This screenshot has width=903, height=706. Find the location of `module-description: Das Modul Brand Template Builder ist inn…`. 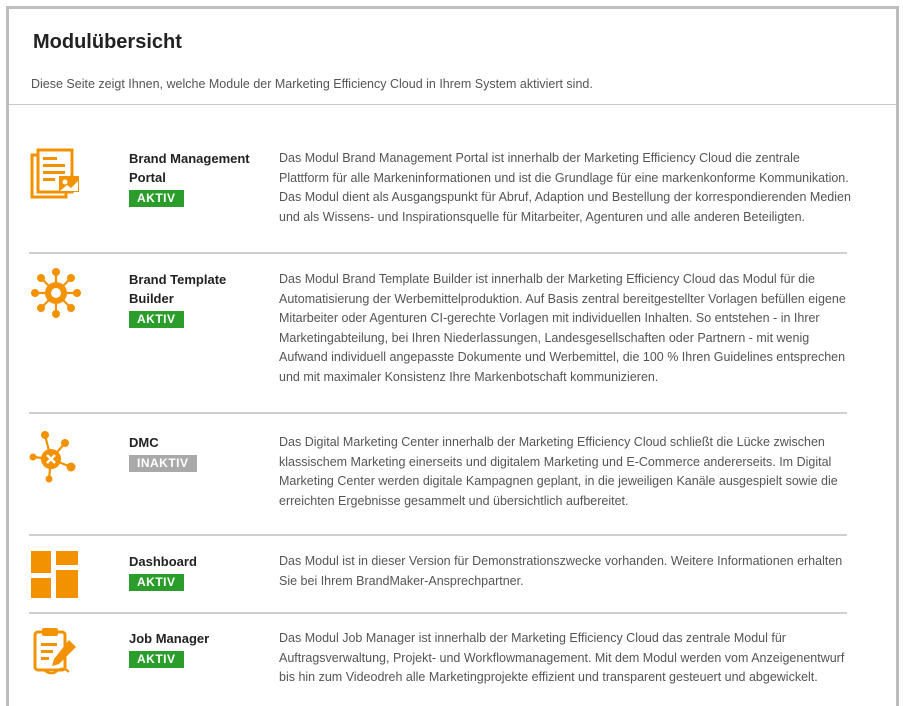

module-description: Das Modul Brand Template Builder ist inn… is located at coordinates (562, 328).